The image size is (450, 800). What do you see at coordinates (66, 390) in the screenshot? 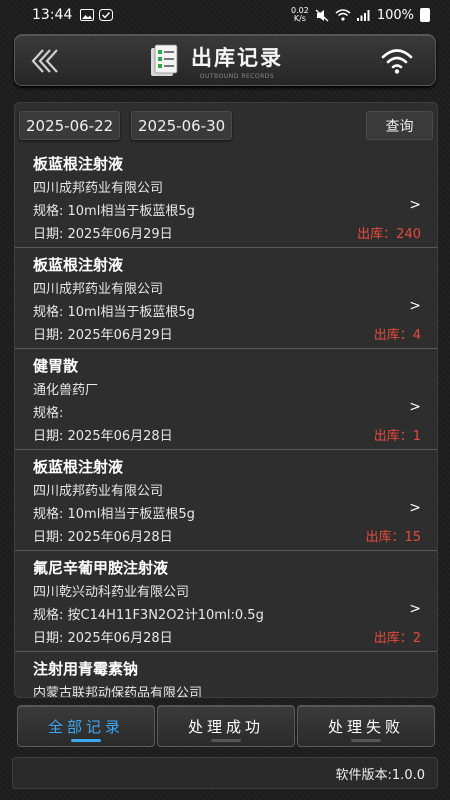
I see `record-company: 通化兽药厂` at bounding box center [66, 390].